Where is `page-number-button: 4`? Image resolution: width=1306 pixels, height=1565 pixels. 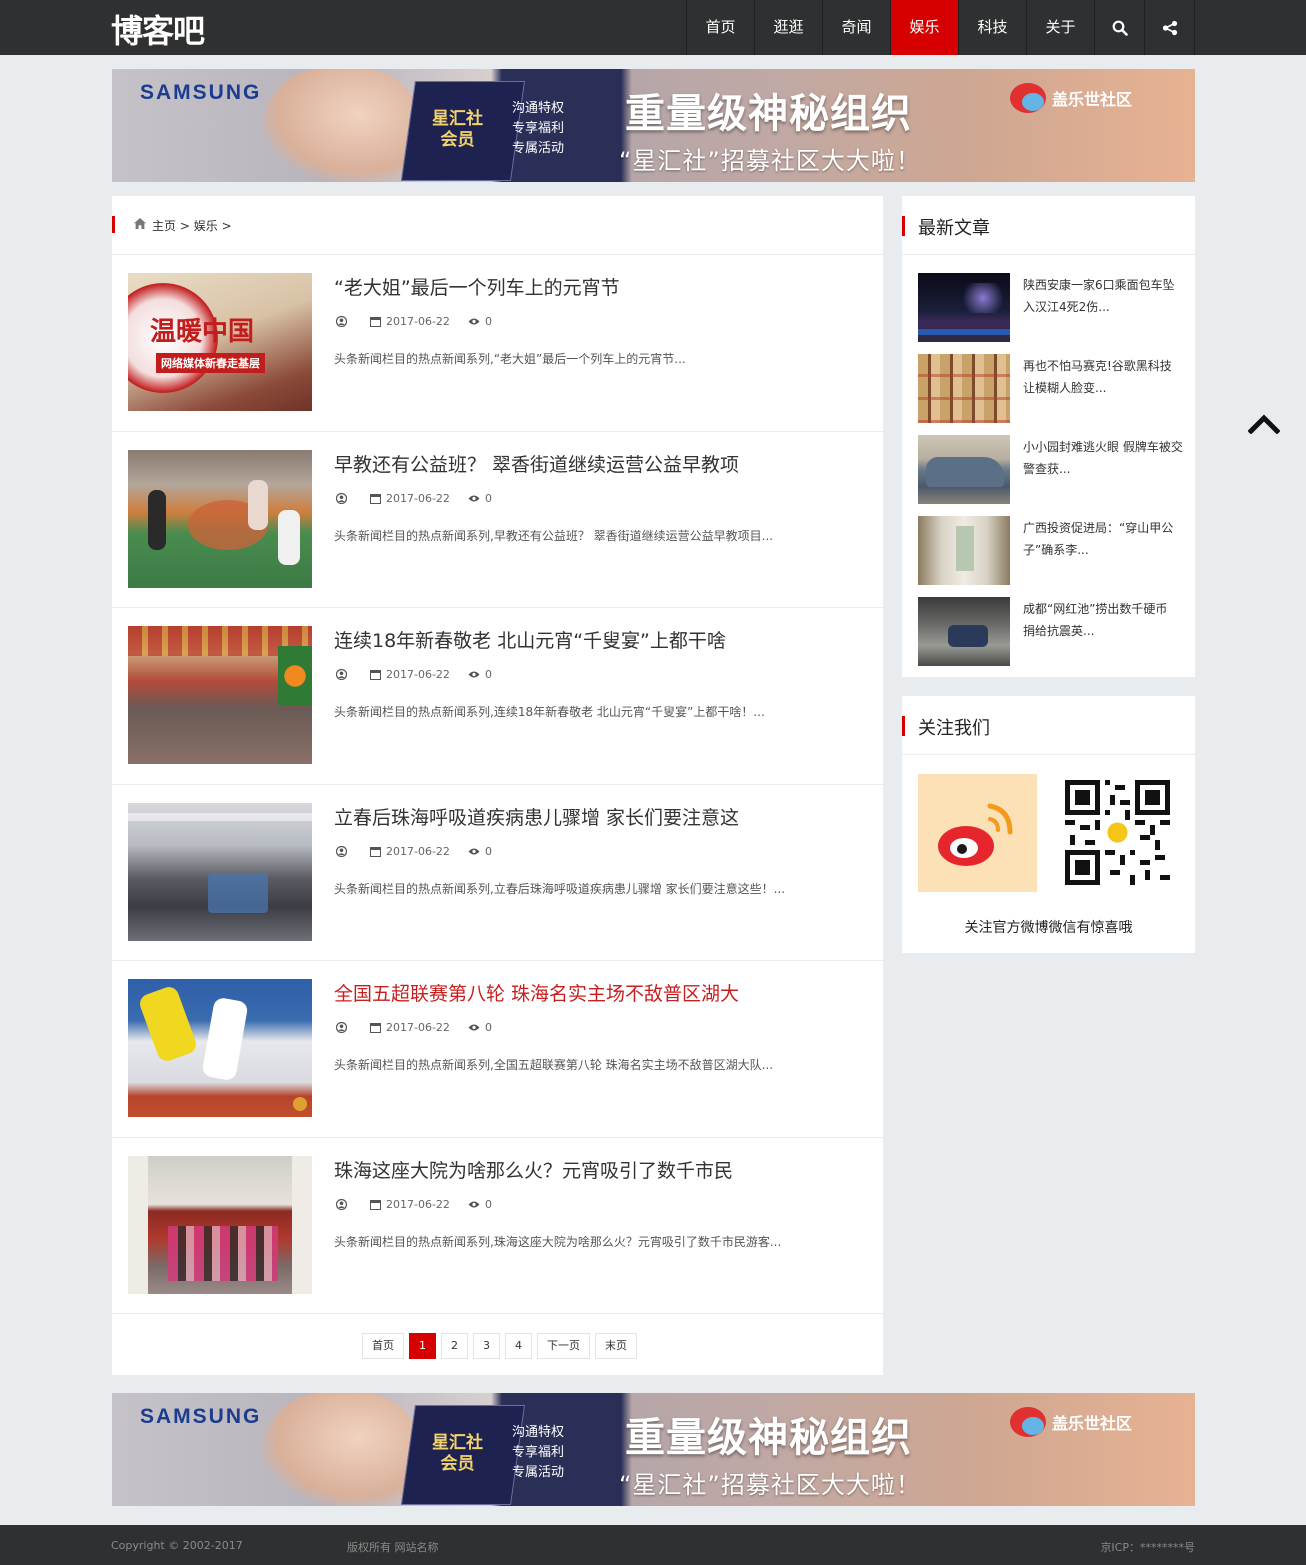
page-number-button: 4 is located at coordinates (518, 1346).